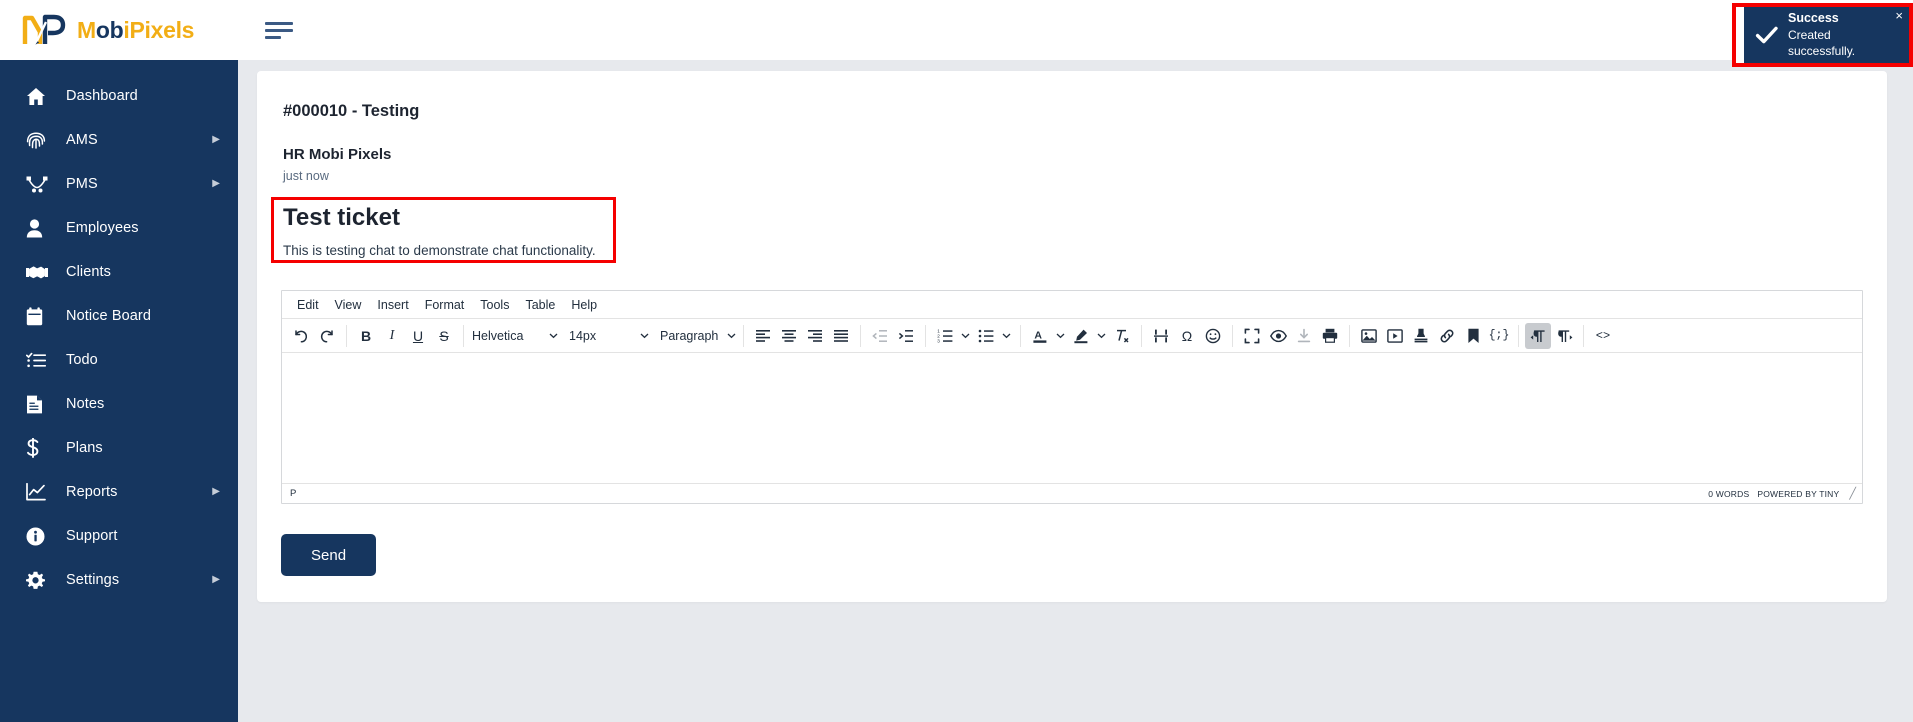 The image size is (1913, 722). Describe the element at coordinates (841, 336) in the screenshot. I see `align-justify-icon` at that location.